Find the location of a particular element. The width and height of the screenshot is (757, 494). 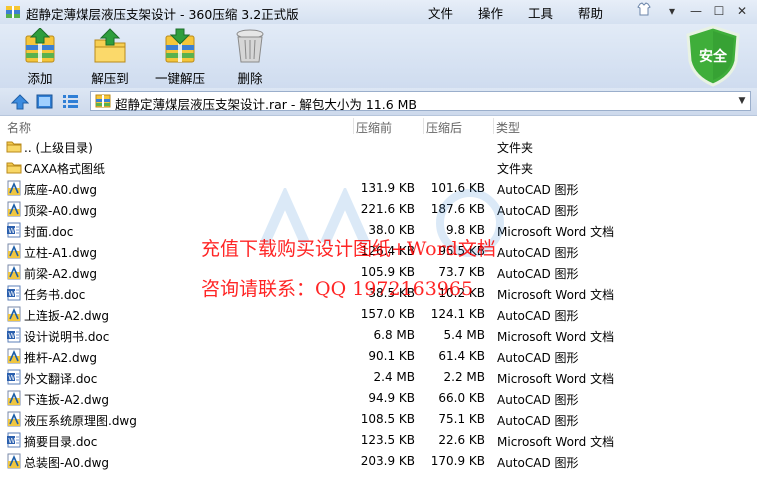

delete-label: 删除 is located at coordinates (250, 78).